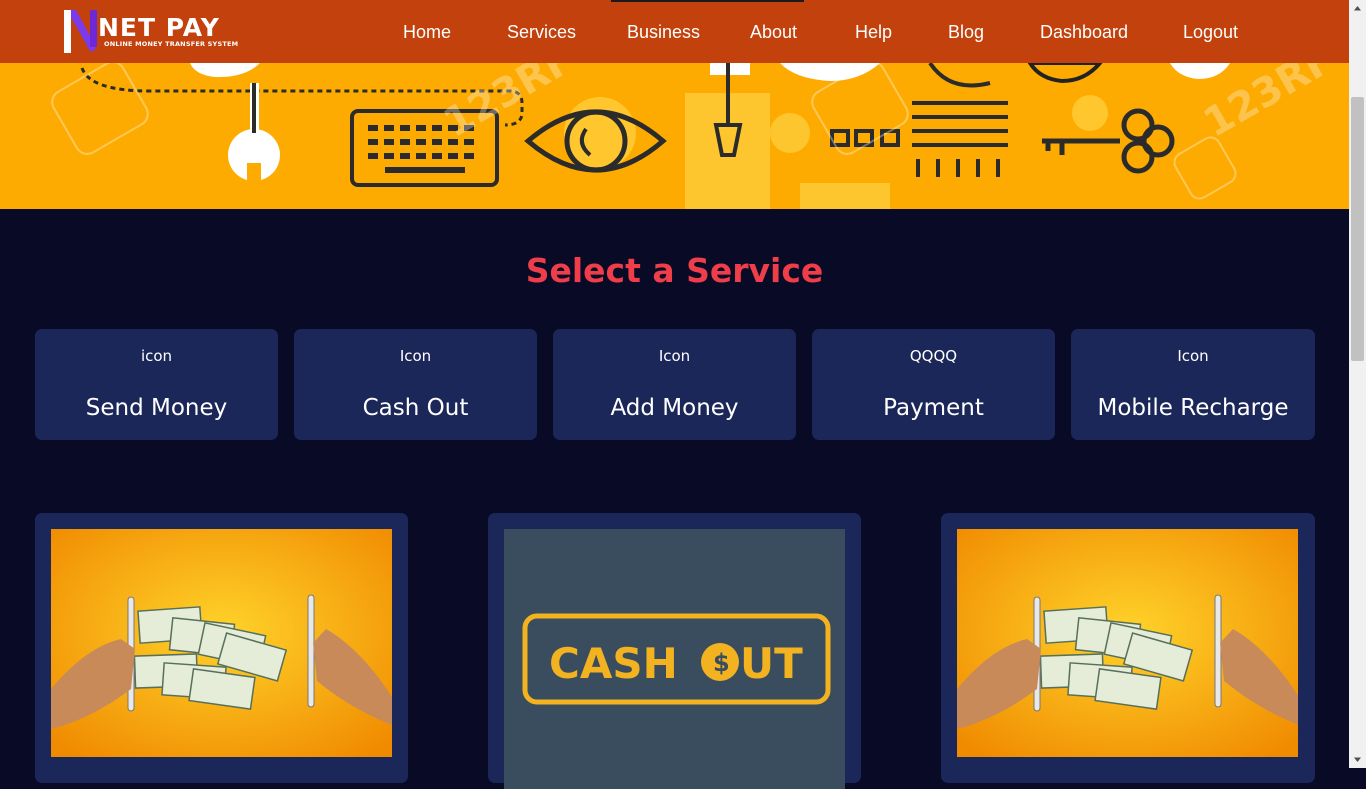 This screenshot has width=1366, height=789. What do you see at coordinates (966, 32) in the screenshot?
I see `nav-blog: Blog` at bounding box center [966, 32].